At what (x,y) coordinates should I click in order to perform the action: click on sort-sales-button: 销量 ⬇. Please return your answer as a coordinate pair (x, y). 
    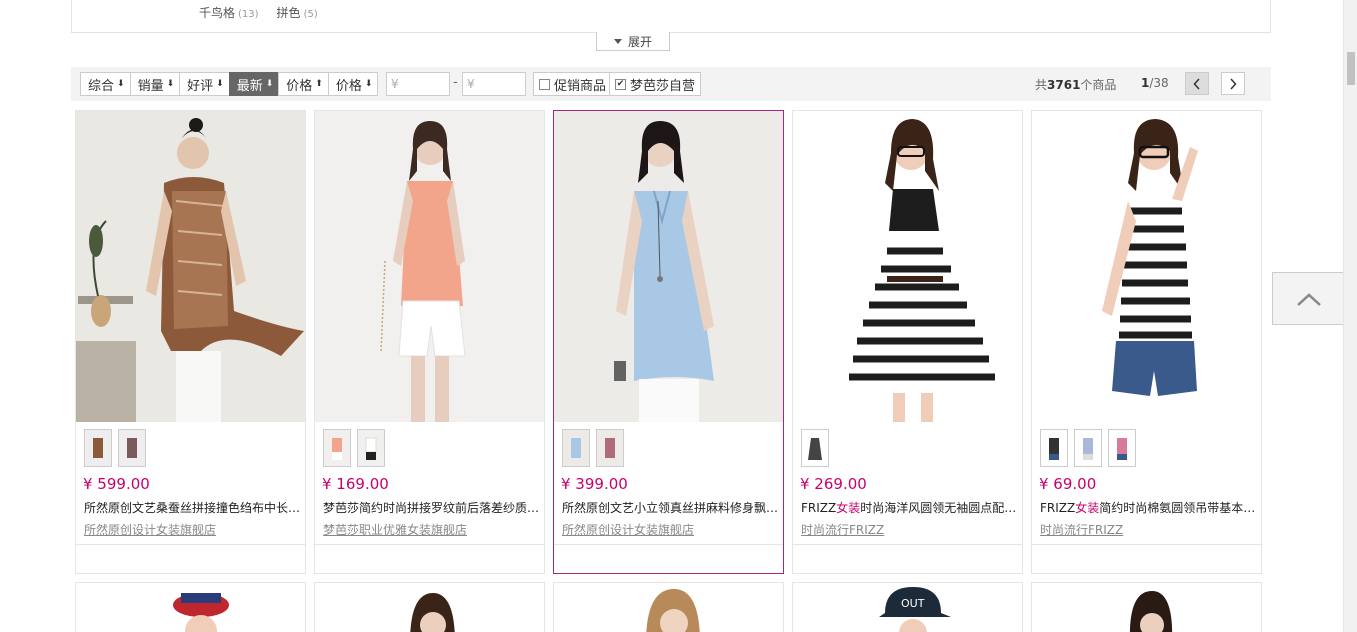
    Looking at the image, I should click on (155, 84).